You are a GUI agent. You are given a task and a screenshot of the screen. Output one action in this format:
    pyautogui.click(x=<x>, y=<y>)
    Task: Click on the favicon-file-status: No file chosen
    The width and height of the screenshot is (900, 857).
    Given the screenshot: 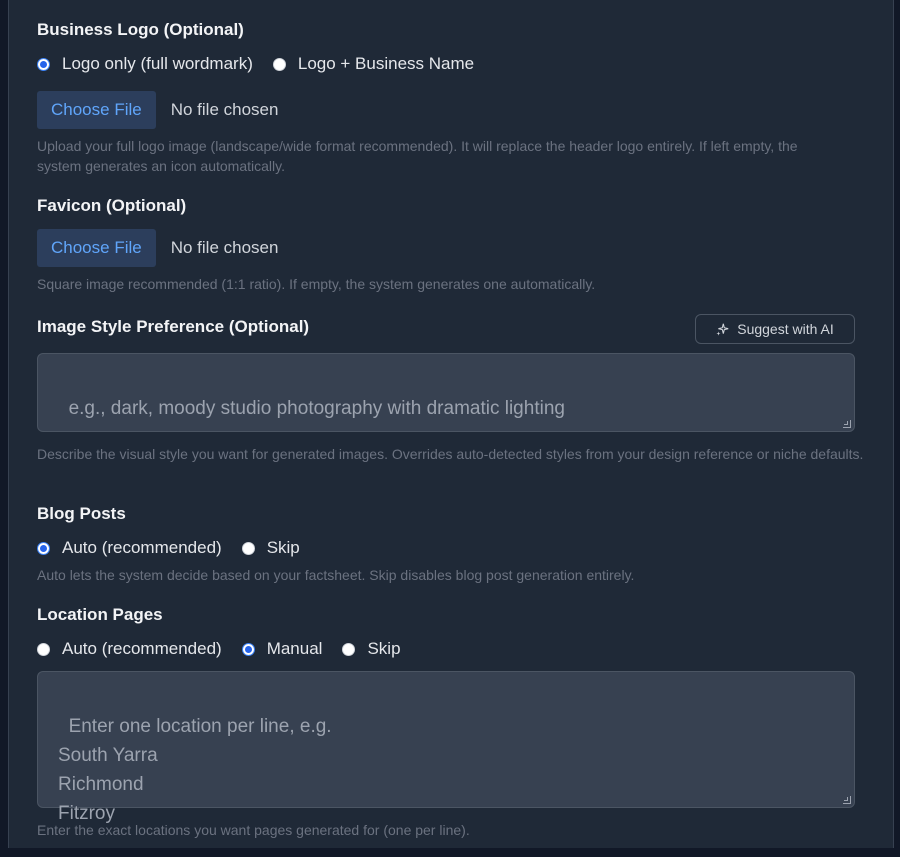 What is the action you would take?
    pyautogui.click(x=224, y=247)
    